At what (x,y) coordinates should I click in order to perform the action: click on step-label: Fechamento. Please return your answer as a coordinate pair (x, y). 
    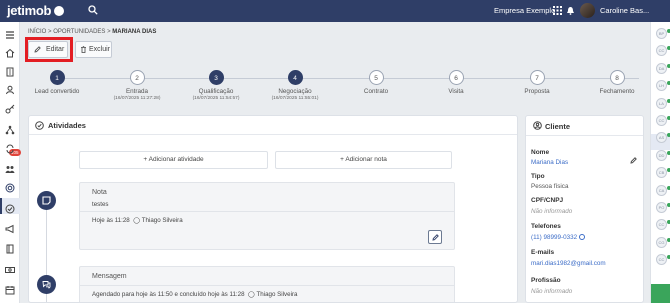
    Looking at the image, I should click on (617, 91).